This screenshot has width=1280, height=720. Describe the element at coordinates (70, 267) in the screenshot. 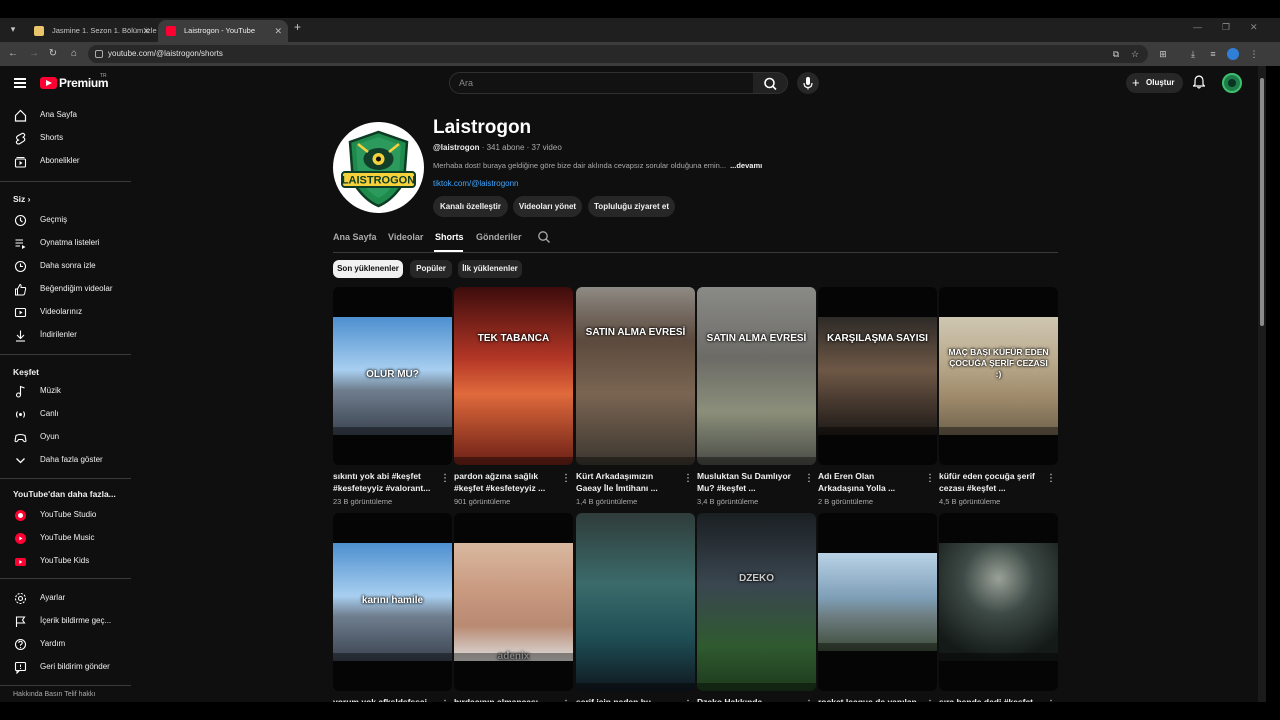

I see `sidebar-item-watch-later: Daha sonra izle` at that location.